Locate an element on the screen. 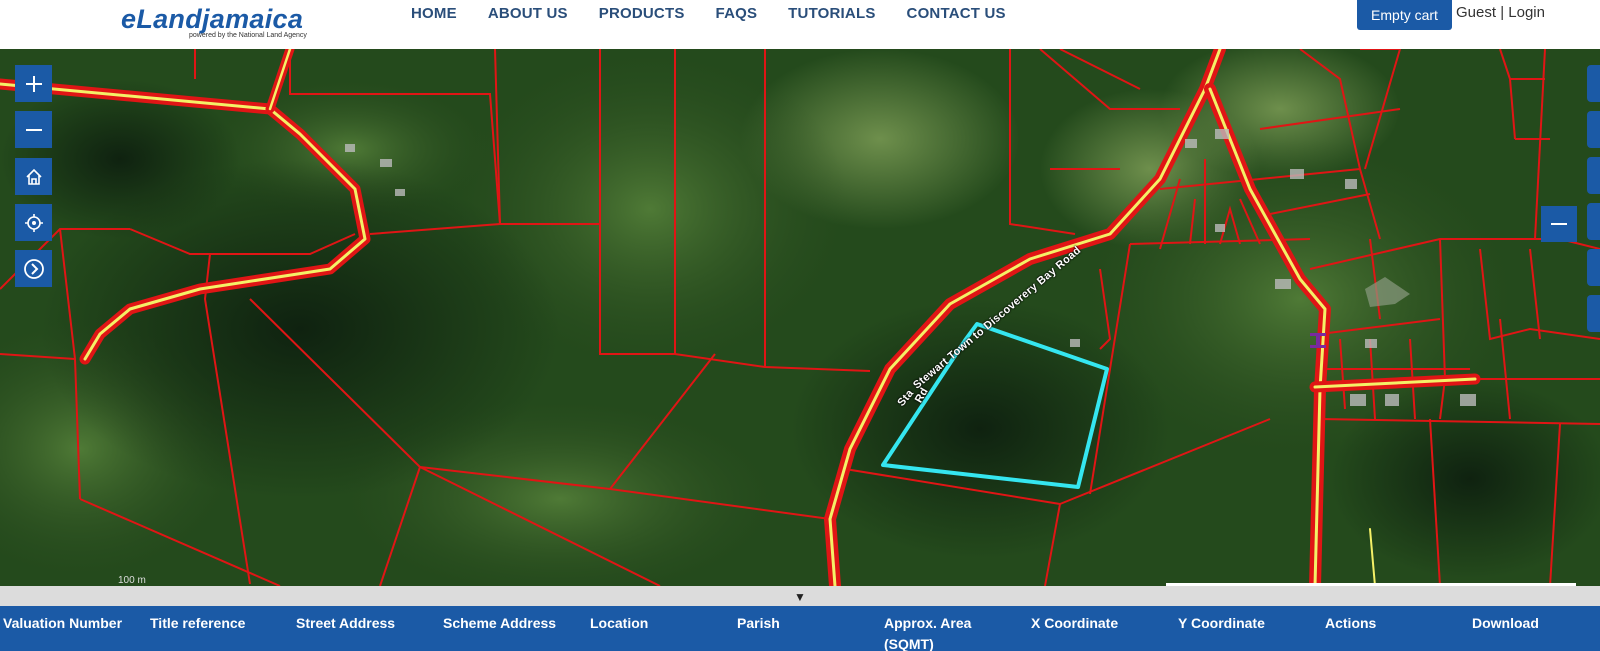  col-y-coordinate: Y Coordinate is located at coordinates (1221, 623).